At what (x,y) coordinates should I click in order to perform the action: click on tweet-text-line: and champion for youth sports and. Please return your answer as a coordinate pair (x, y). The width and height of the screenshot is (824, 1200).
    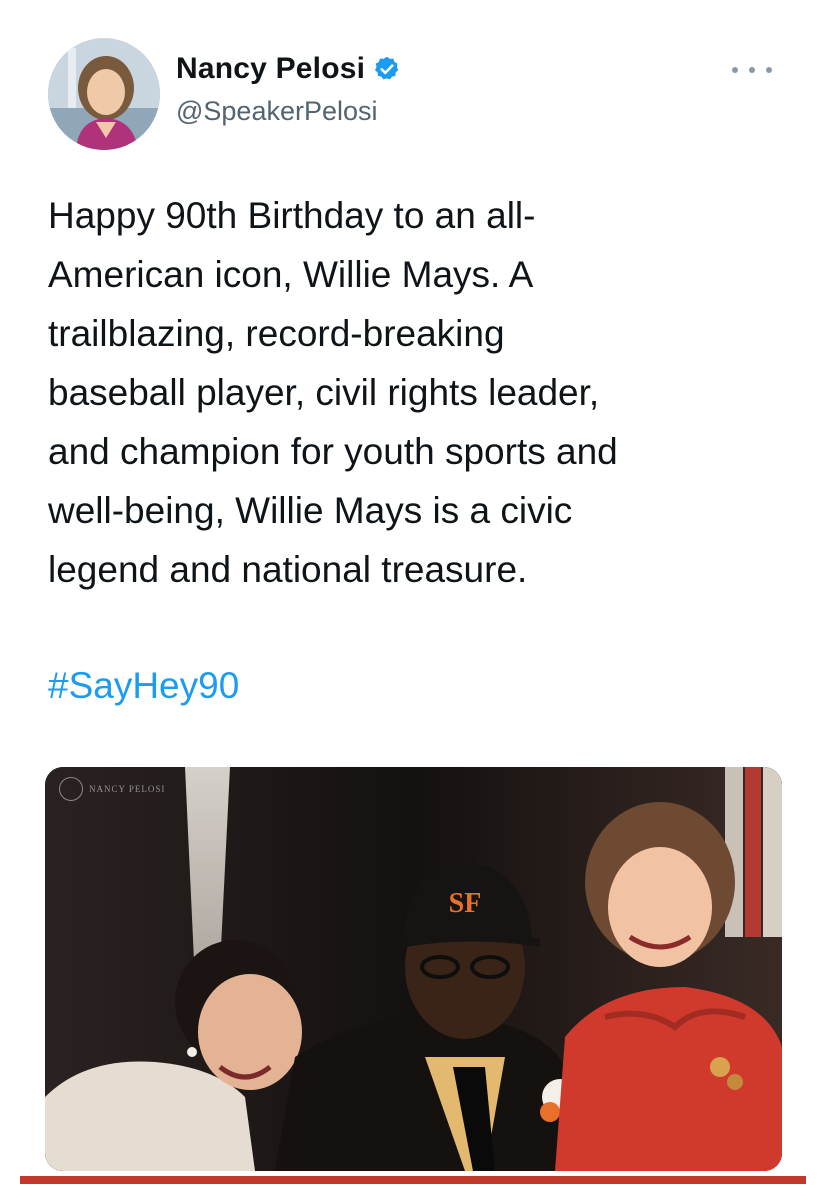
    Looking at the image, I should click on (333, 451).